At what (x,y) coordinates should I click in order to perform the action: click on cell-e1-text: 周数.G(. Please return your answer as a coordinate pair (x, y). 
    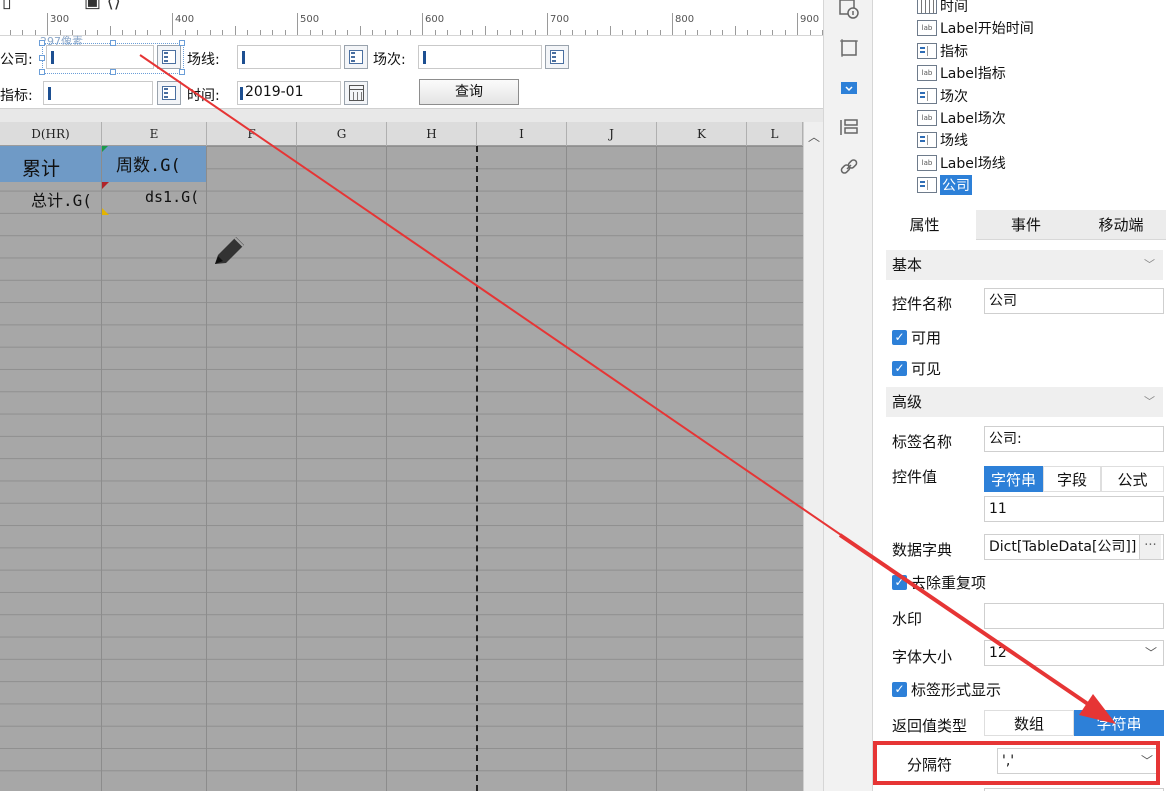
    Looking at the image, I should click on (148, 166).